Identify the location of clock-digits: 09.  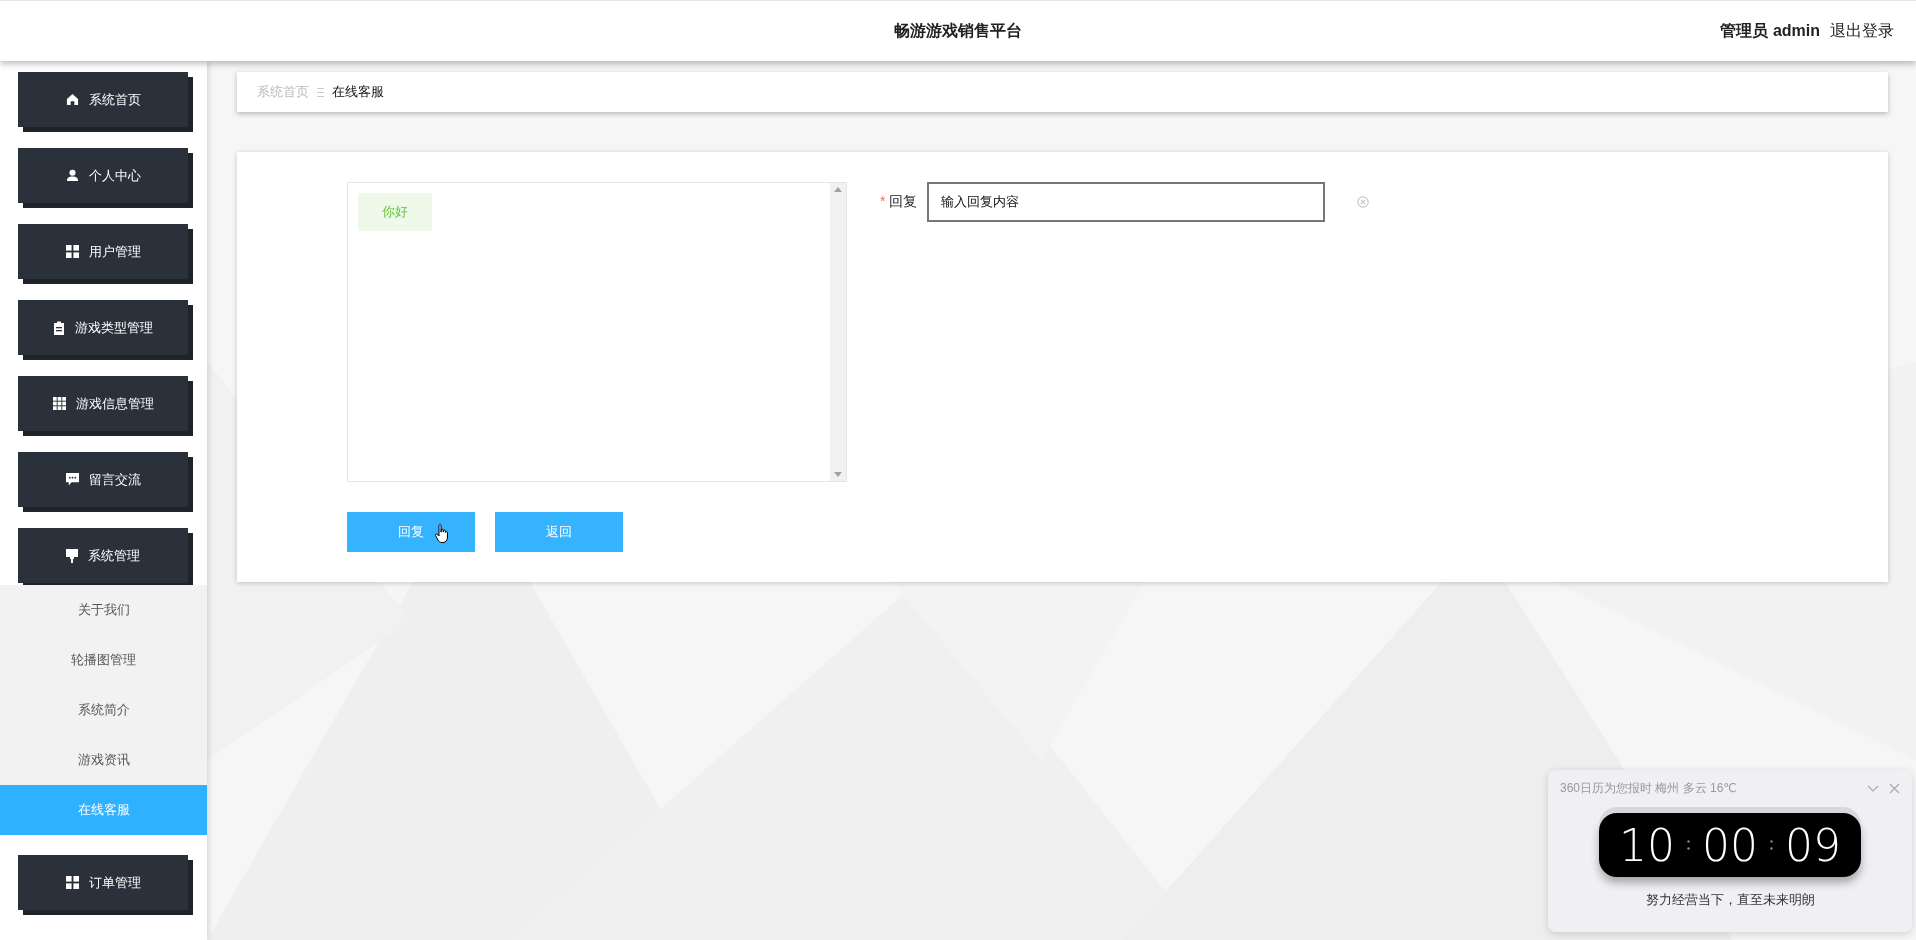
(1813, 845).